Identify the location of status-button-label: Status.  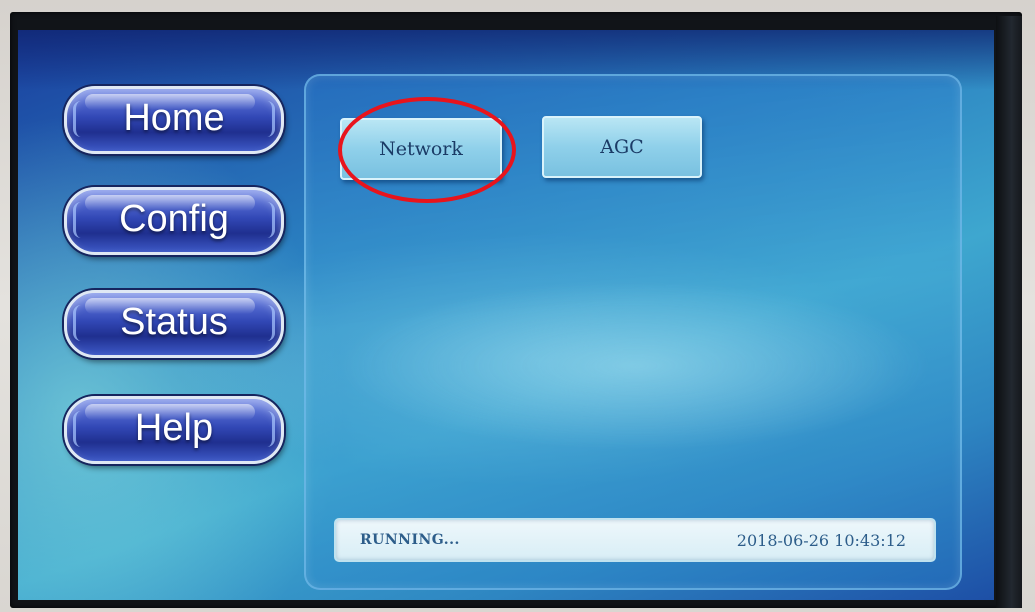
(174, 321).